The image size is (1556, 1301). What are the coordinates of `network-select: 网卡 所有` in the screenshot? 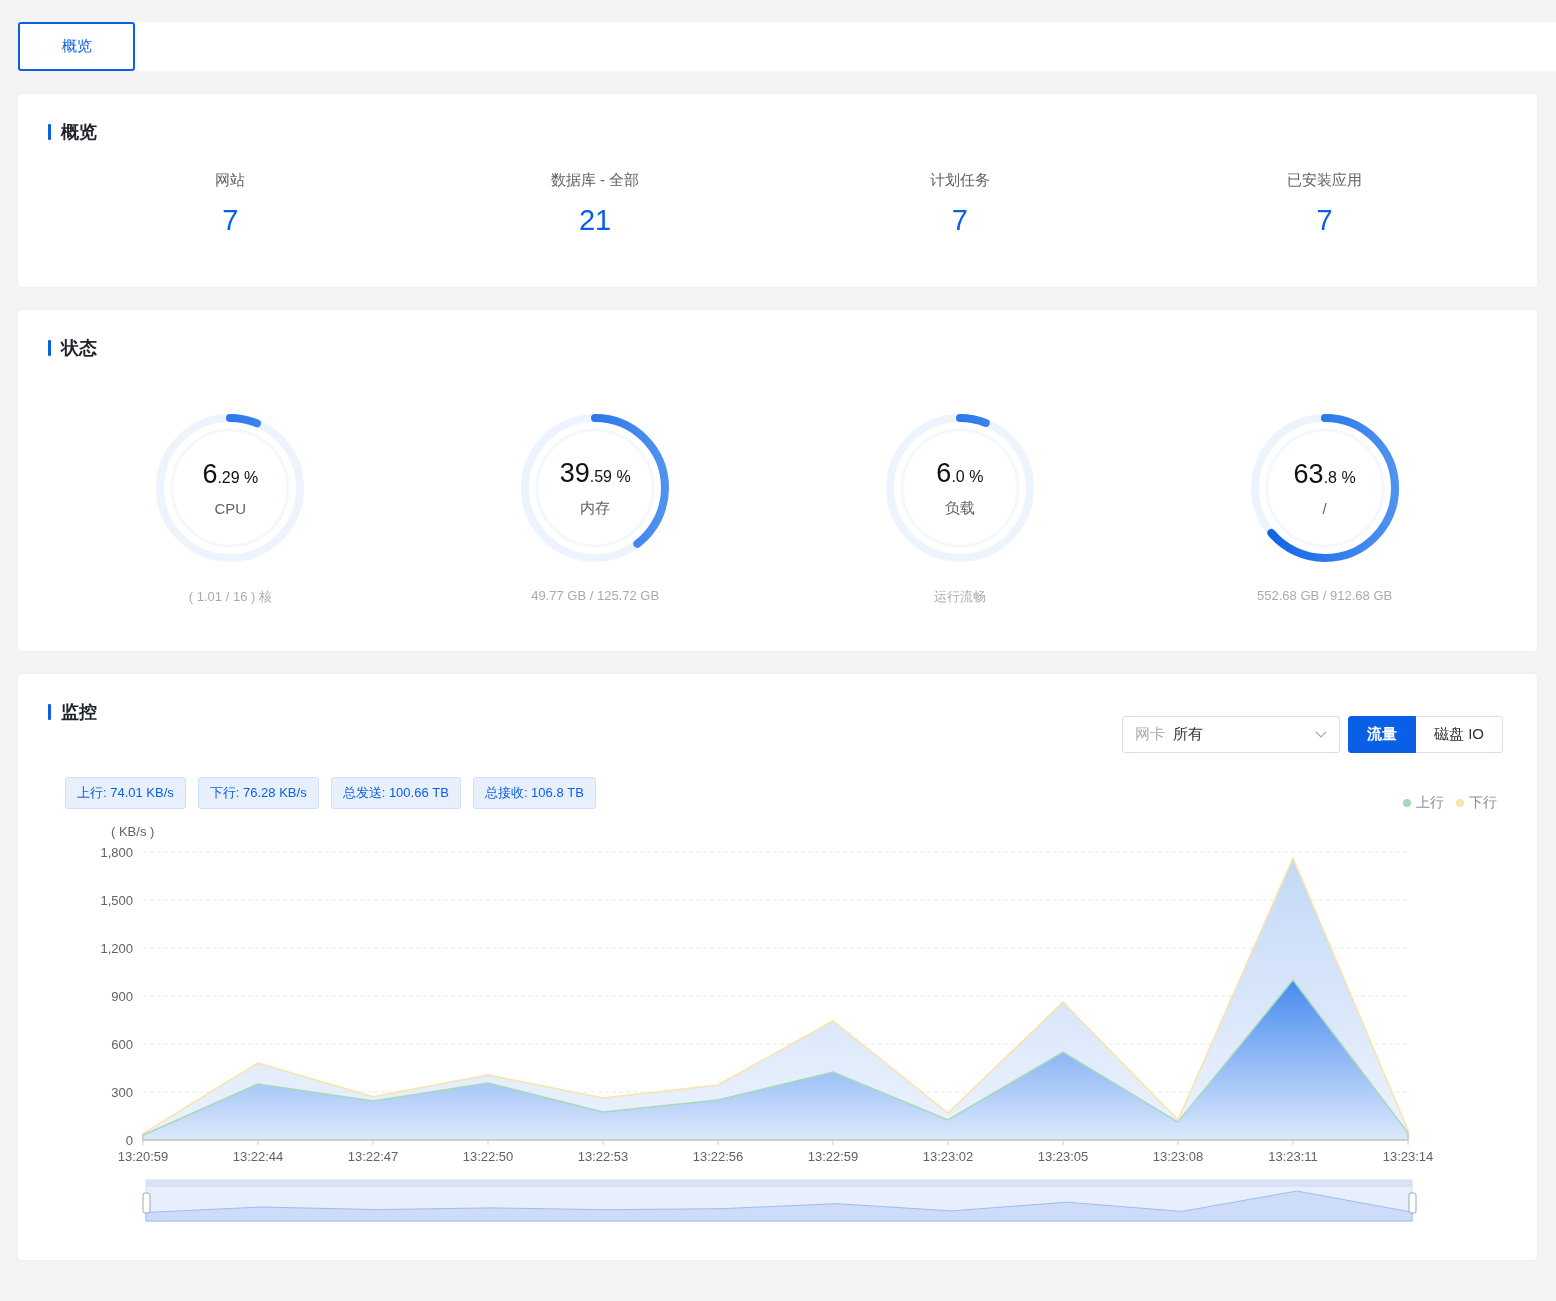 It's located at (1231, 734).